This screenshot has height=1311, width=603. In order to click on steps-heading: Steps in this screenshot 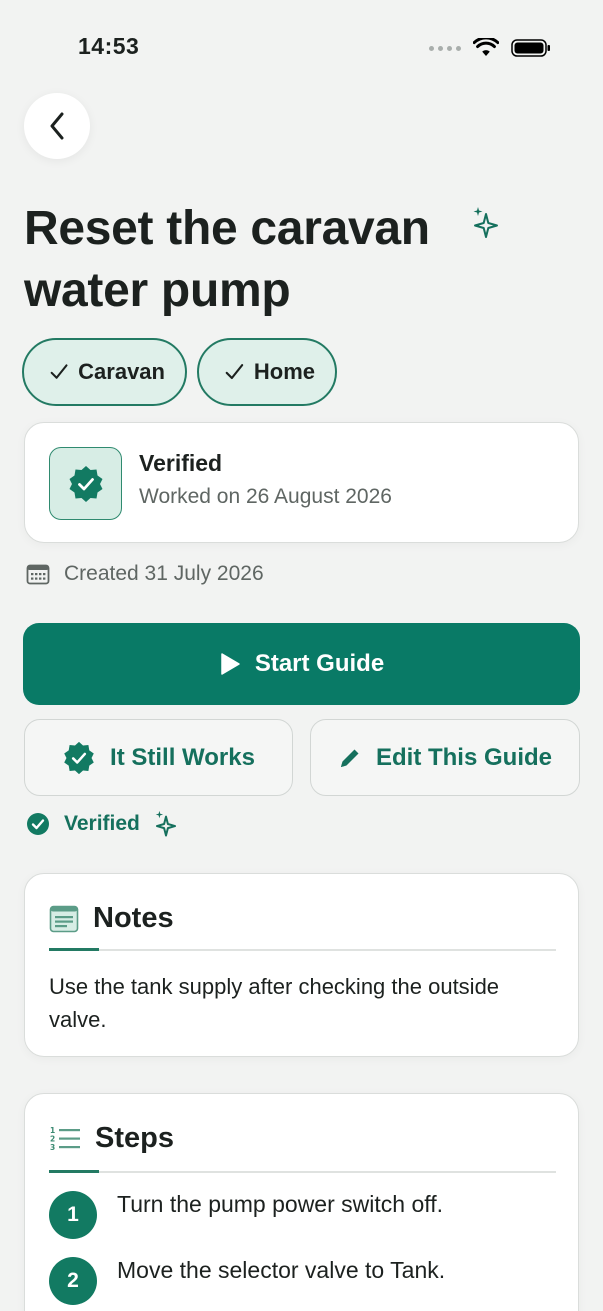, I will do `click(134, 1138)`.